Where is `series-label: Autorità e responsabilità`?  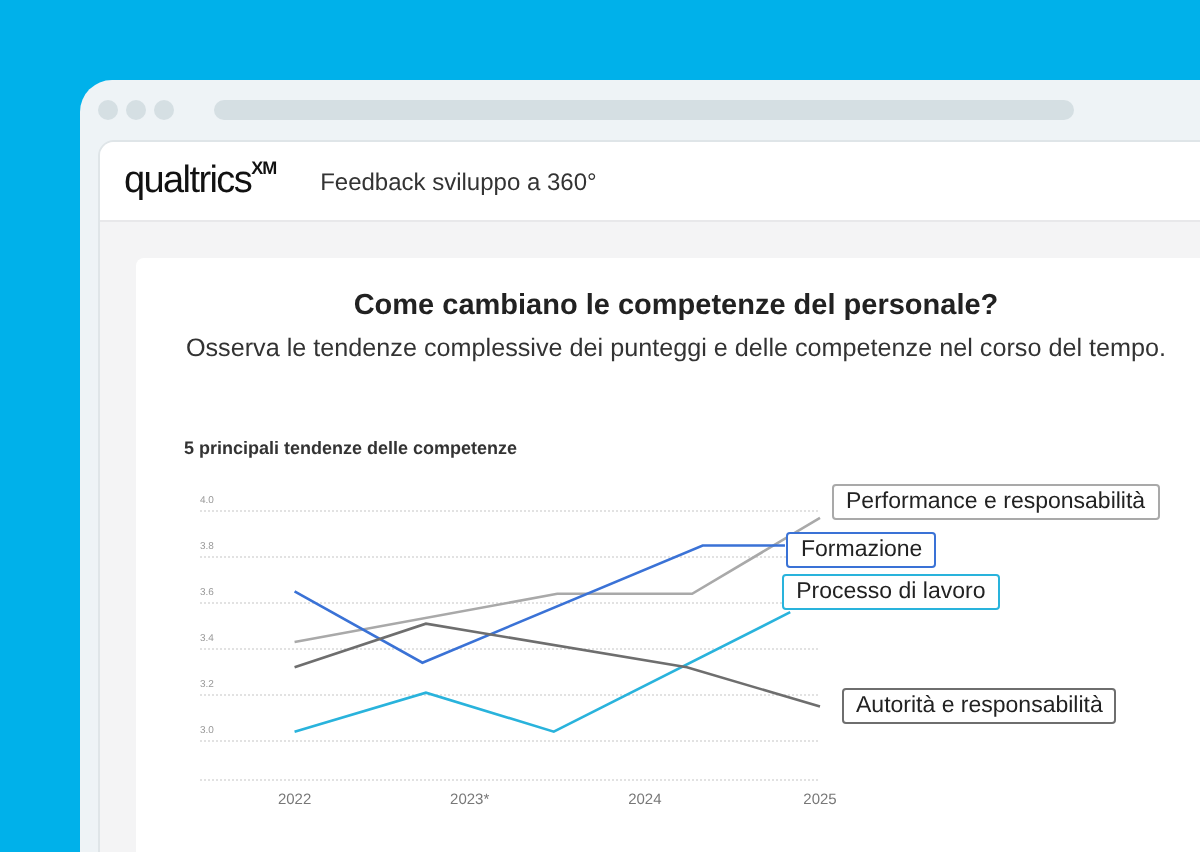 series-label: Autorità e responsabilità is located at coordinates (979, 706).